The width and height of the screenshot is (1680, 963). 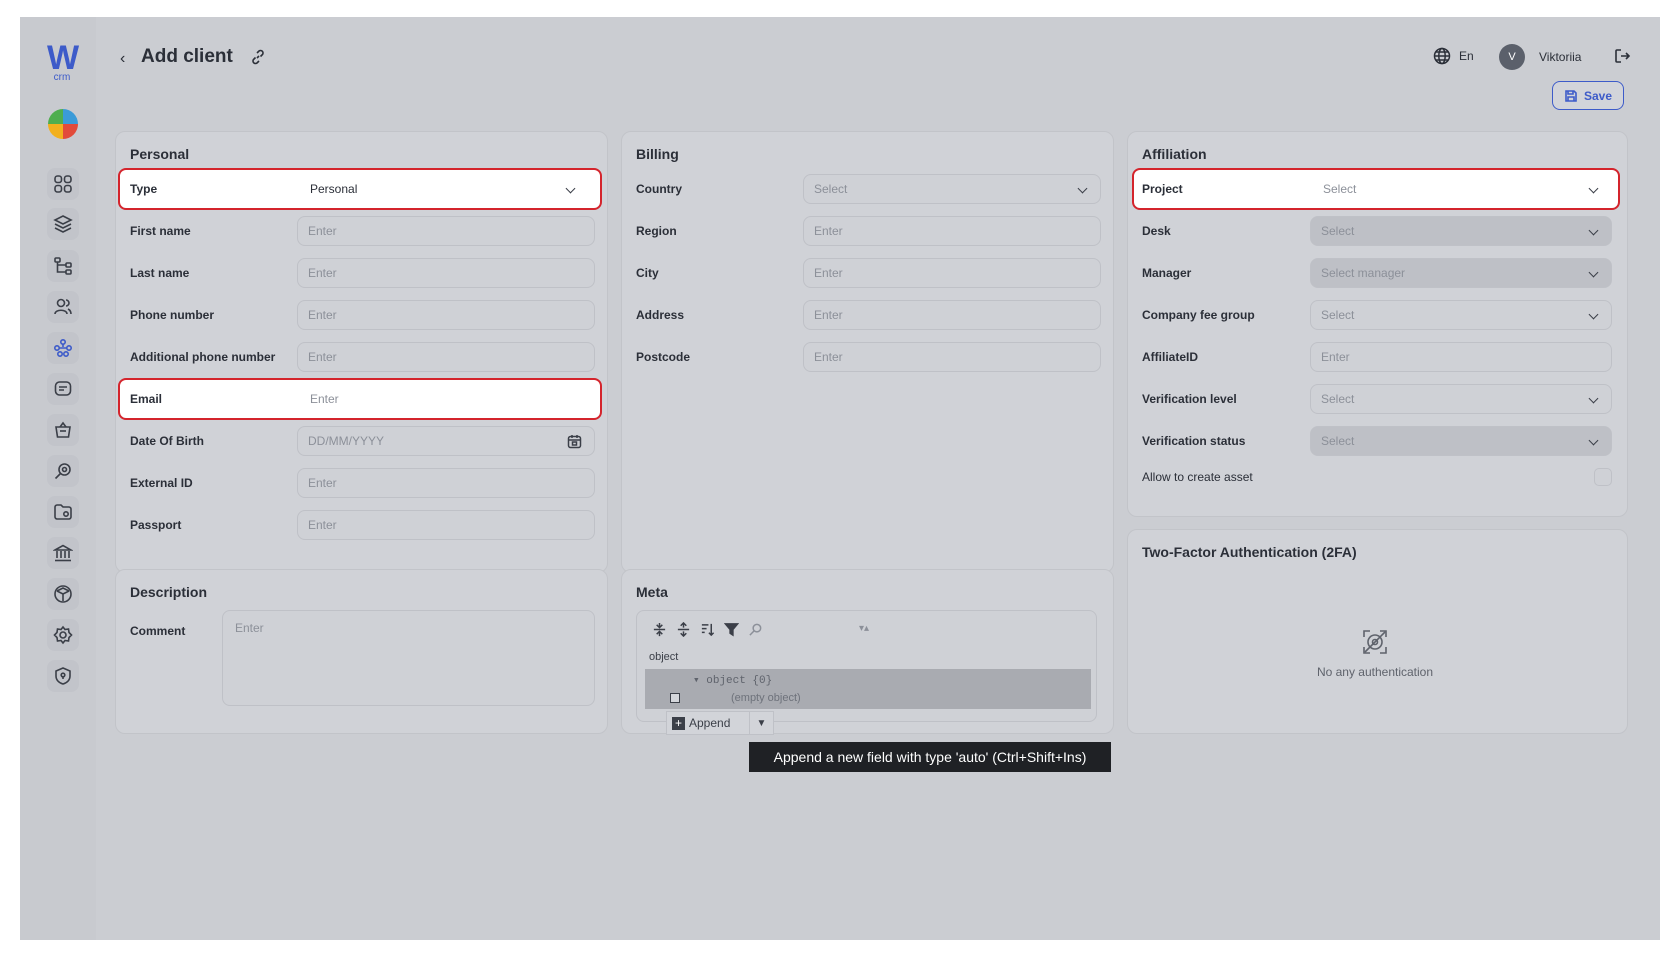 What do you see at coordinates (167, 441) in the screenshot?
I see `dob-label: Date Of Birth` at bounding box center [167, 441].